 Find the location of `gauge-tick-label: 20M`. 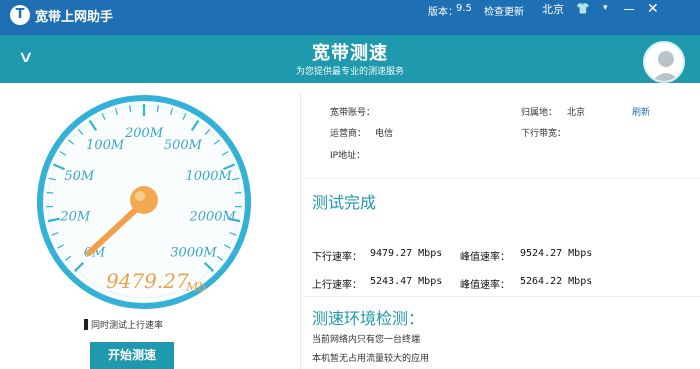

gauge-tick-label: 20M is located at coordinates (75, 217).